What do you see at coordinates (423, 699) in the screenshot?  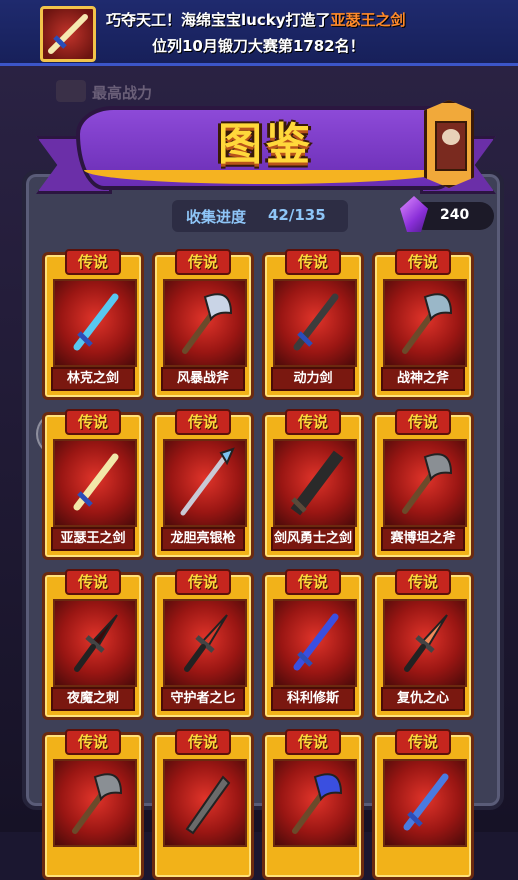 I see `weapon-name: 复仇之心` at bounding box center [423, 699].